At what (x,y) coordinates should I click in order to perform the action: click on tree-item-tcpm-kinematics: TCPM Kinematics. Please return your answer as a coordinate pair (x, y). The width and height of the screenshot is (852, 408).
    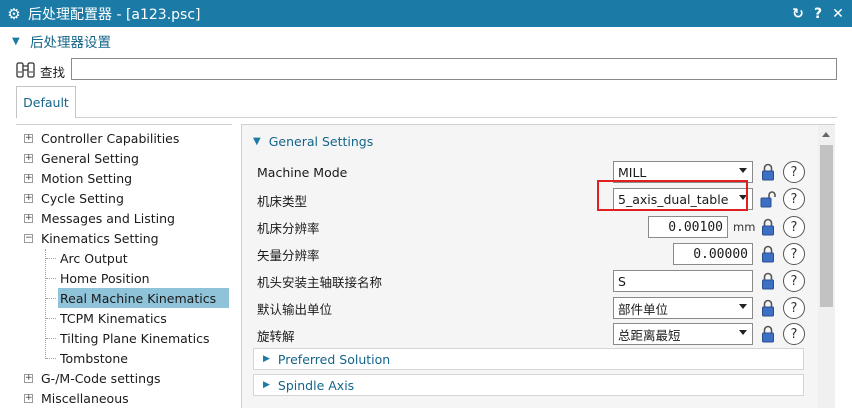
    Looking at the image, I should click on (112, 318).